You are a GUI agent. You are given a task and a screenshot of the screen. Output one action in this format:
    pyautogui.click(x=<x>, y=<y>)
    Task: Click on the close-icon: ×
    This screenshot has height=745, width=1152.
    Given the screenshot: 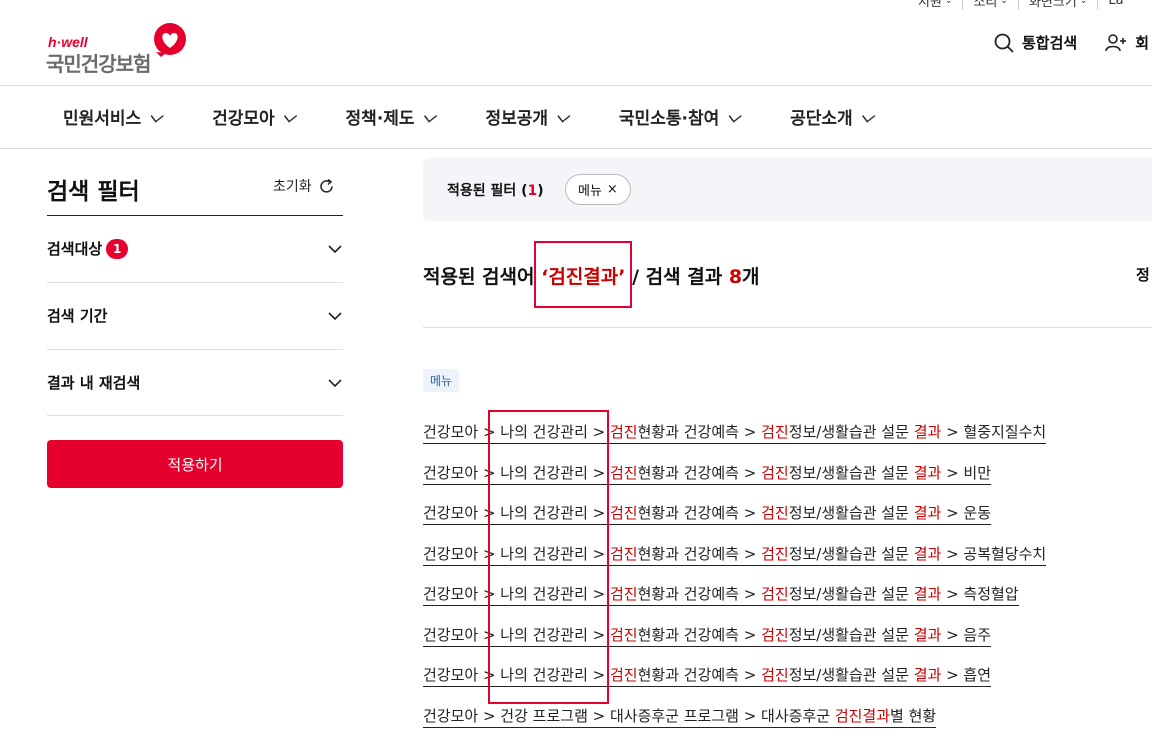 What is the action you would take?
    pyautogui.click(x=612, y=189)
    